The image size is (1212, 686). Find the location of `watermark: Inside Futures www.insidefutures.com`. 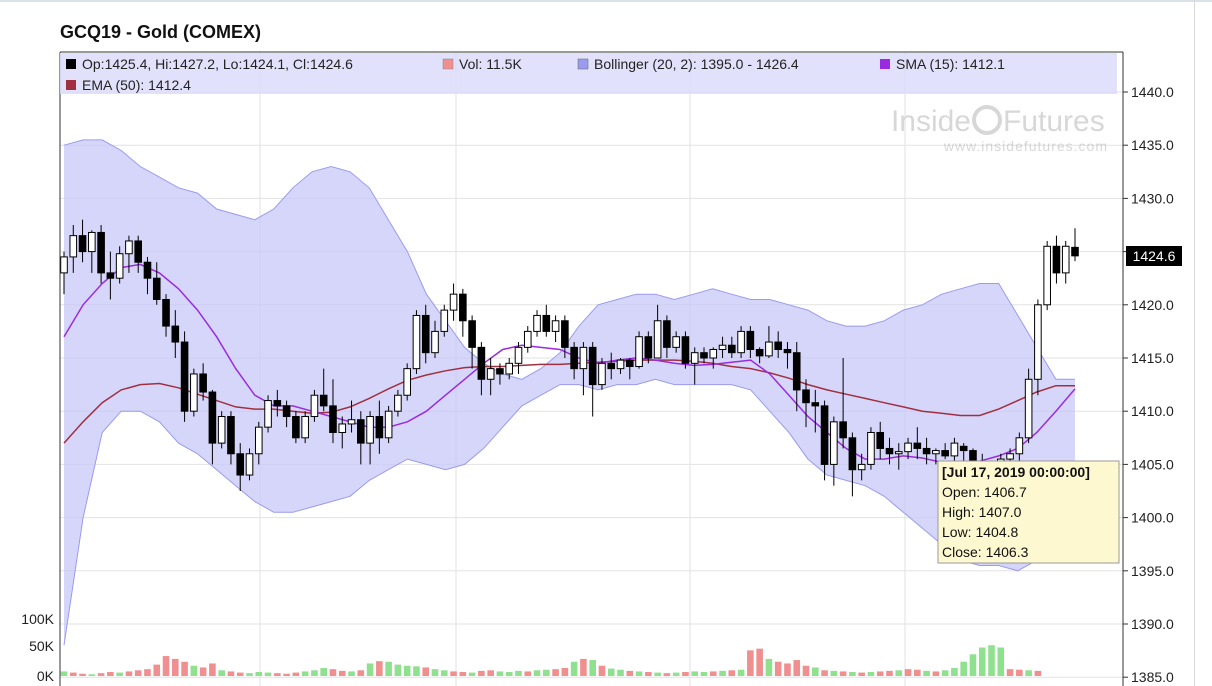

watermark: Inside Futures www.insidefutures.com is located at coordinates (999, 129).